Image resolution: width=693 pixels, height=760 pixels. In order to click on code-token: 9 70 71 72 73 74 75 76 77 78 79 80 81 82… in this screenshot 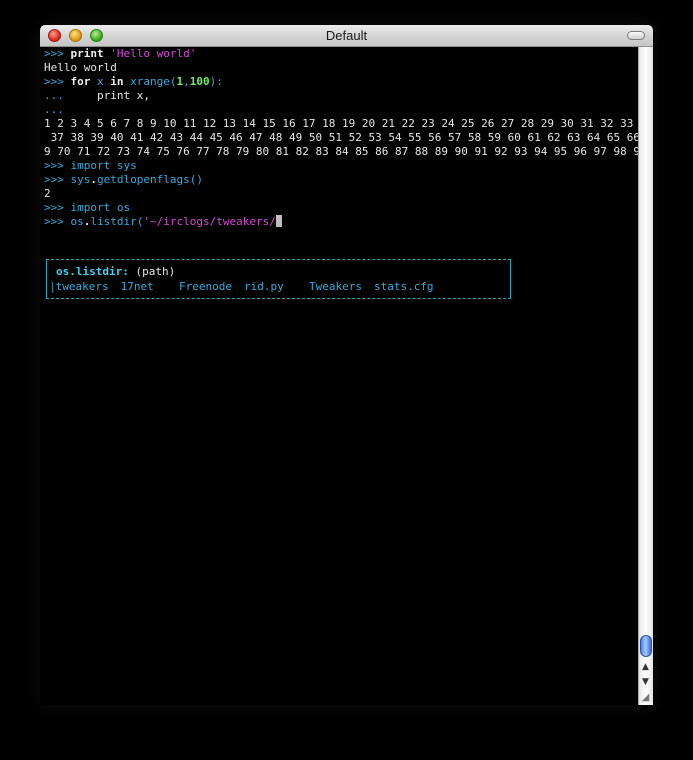, I will do `click(341, 151)`.